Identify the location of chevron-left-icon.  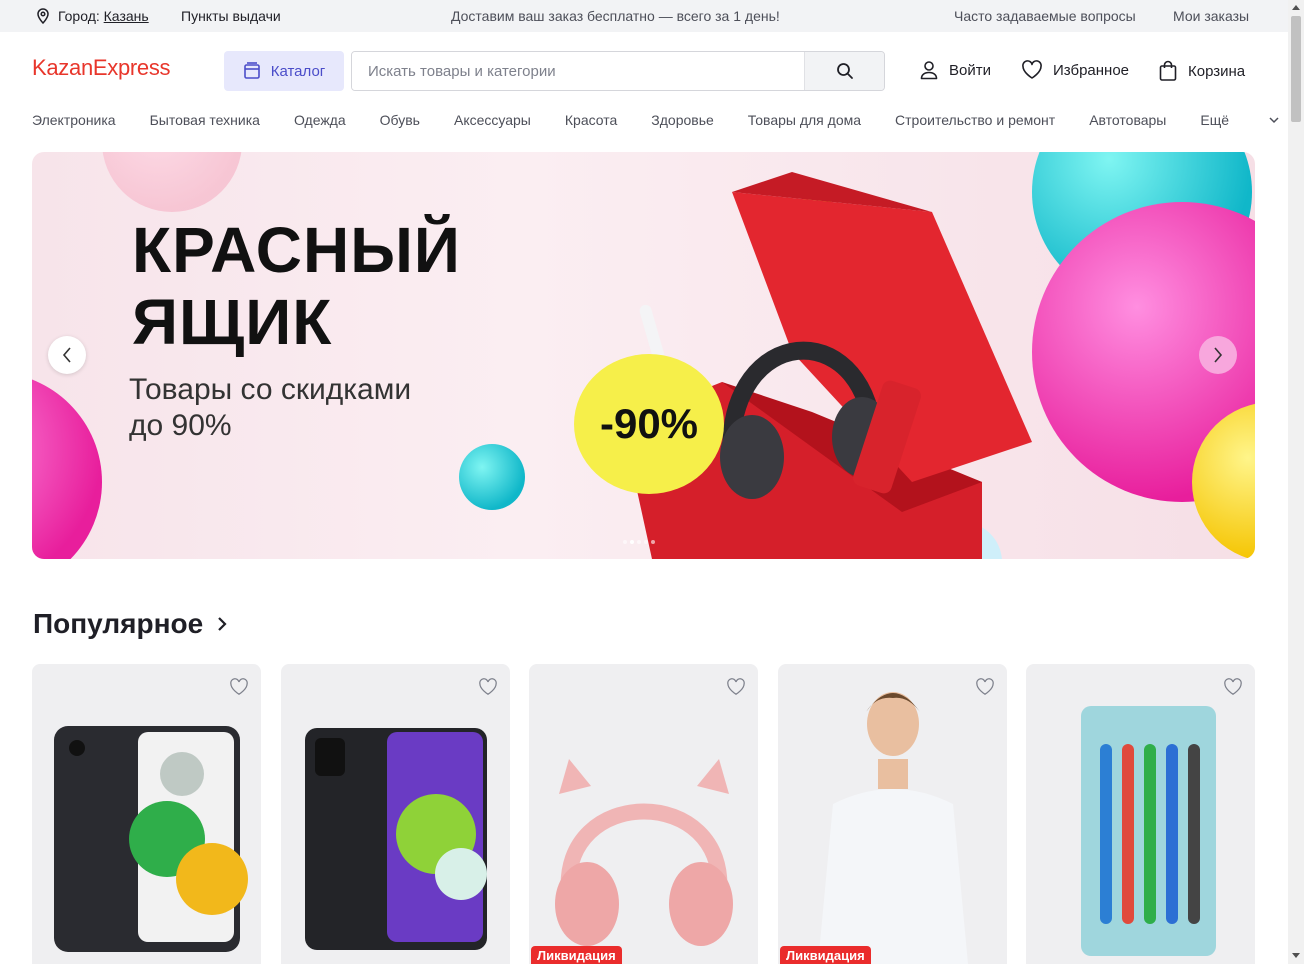
(66, 355).